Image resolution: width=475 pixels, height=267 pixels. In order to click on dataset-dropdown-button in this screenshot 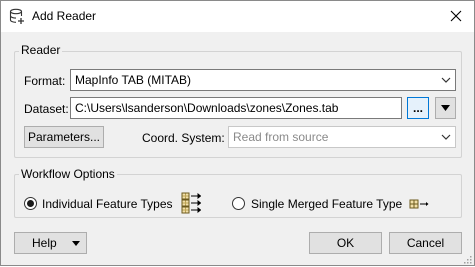, I will do `click(445, 108)`.